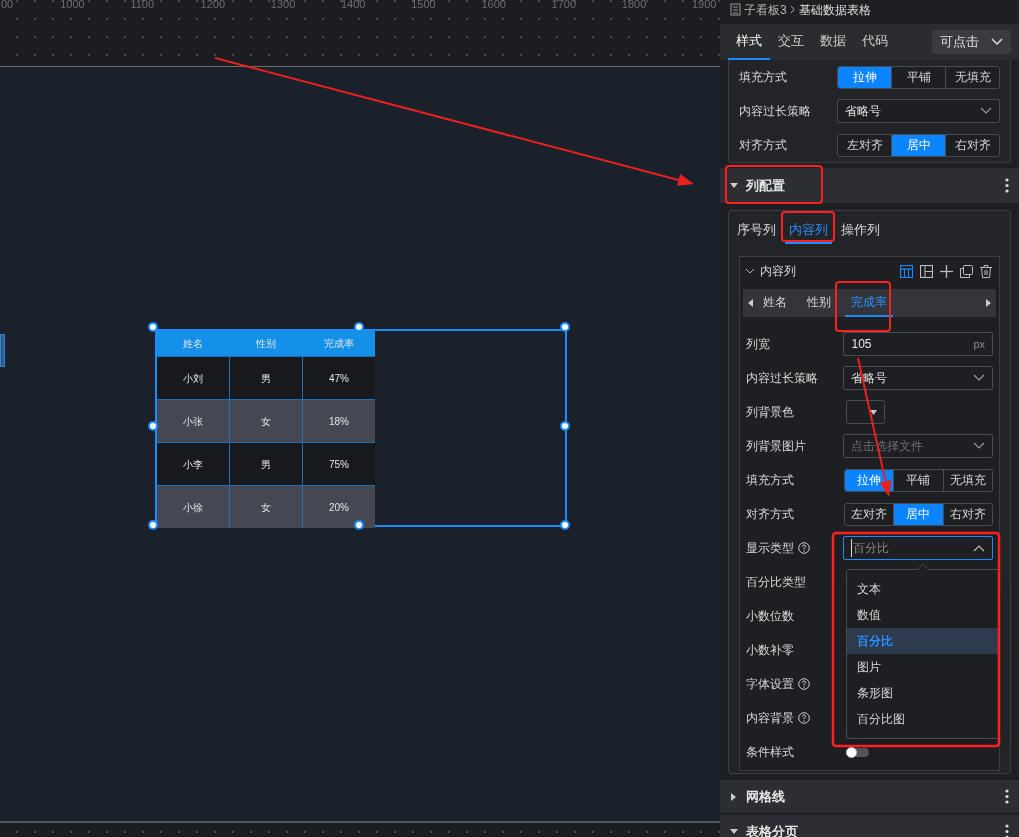 This screenshot has width=1019, height=837. What do you see at coordinates (834, 10) in the screenshot?
I see `breadcrumb-current: 基础数据表格` at bounding box center [834, 10].